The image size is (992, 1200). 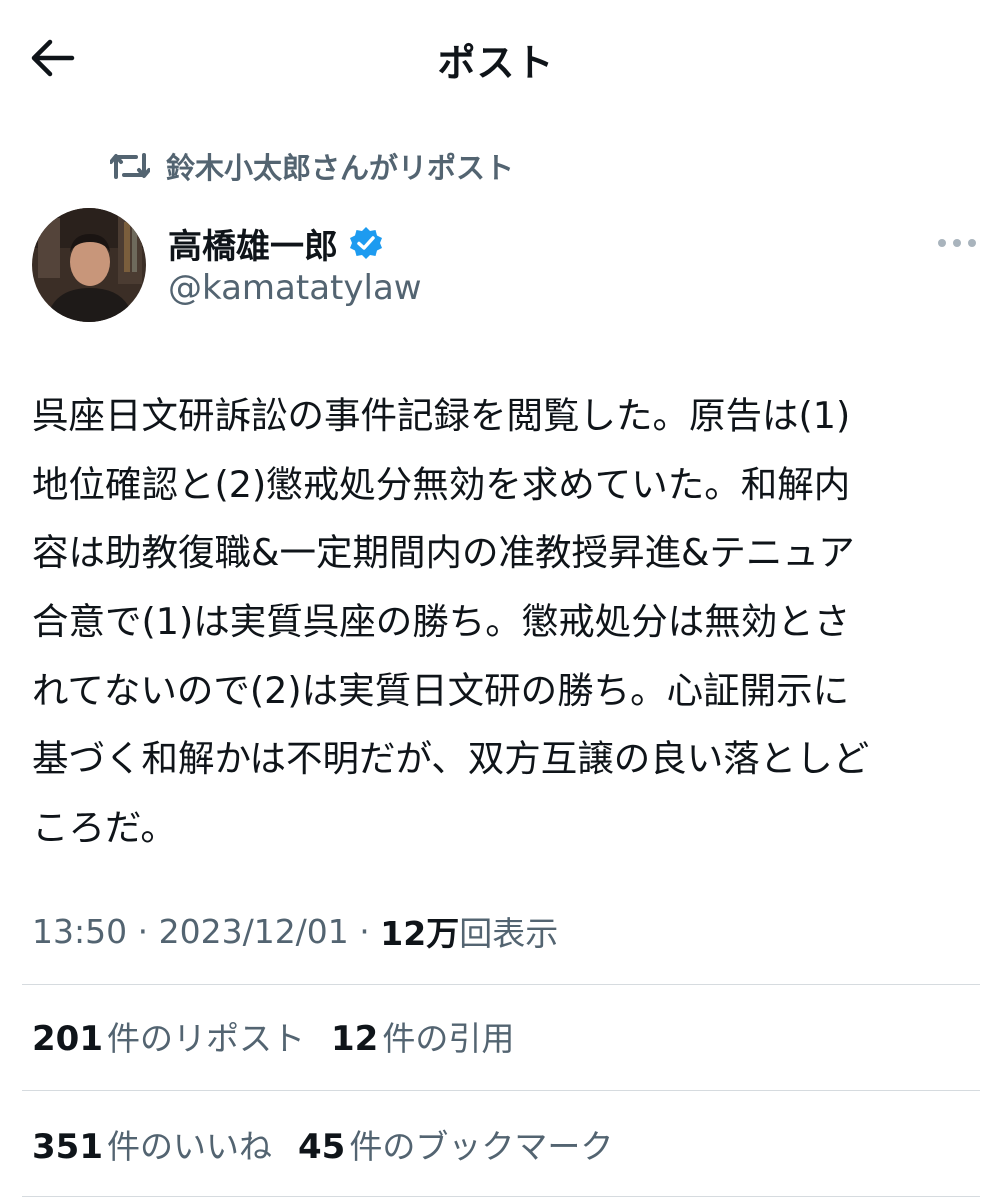 What do you see at coordinates (509, 933) in the screenshot?
I see `views-label: 回表示` at bounding box center [509, 933].